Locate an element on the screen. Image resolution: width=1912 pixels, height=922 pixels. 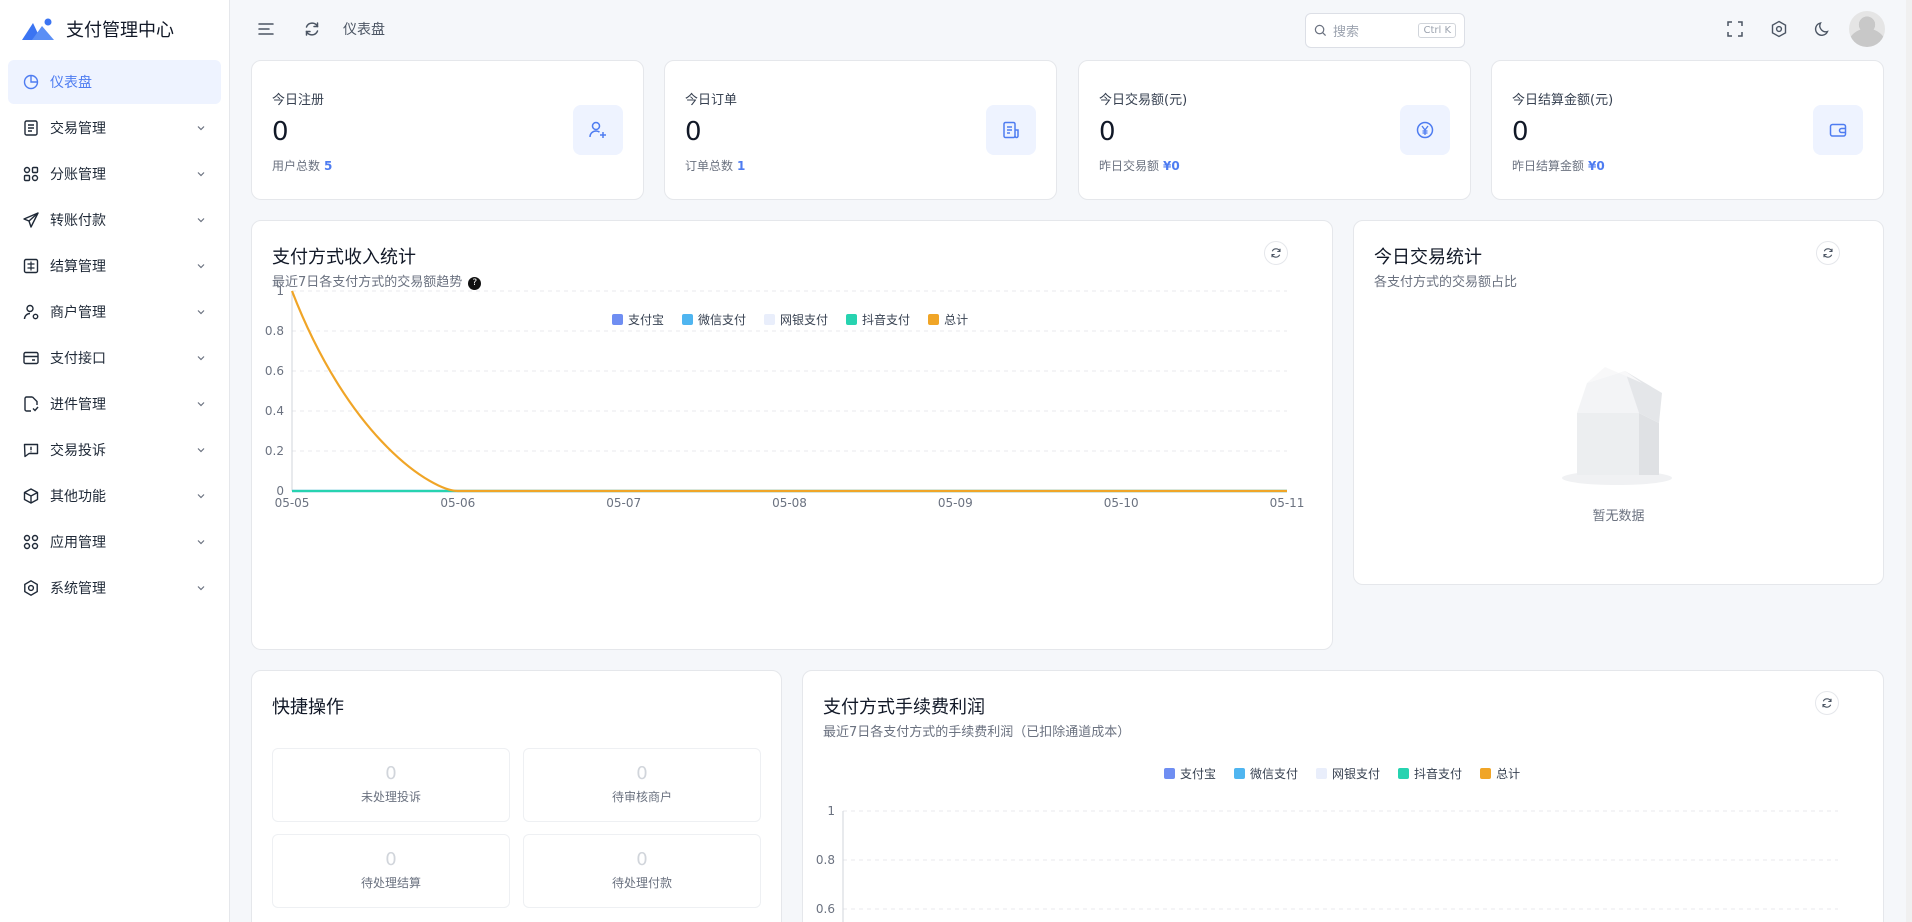
card-subtitle: 各支付方式的交易额占比 is located at coordinates (1446, 282).